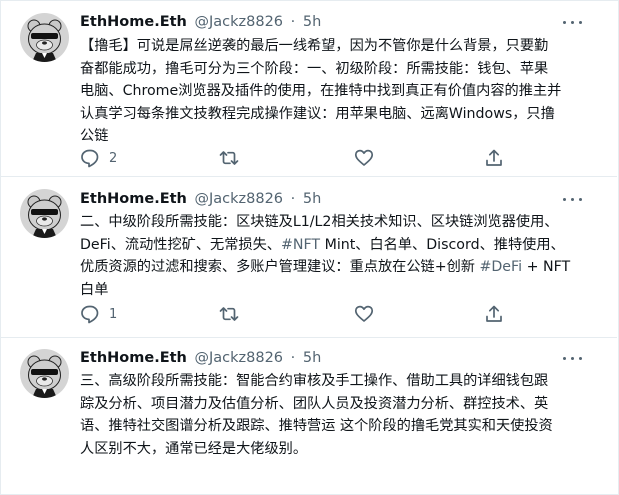  Describe the element at coordinates (113, 158) in the screenshot. I see `reply-count: 2` at that location.